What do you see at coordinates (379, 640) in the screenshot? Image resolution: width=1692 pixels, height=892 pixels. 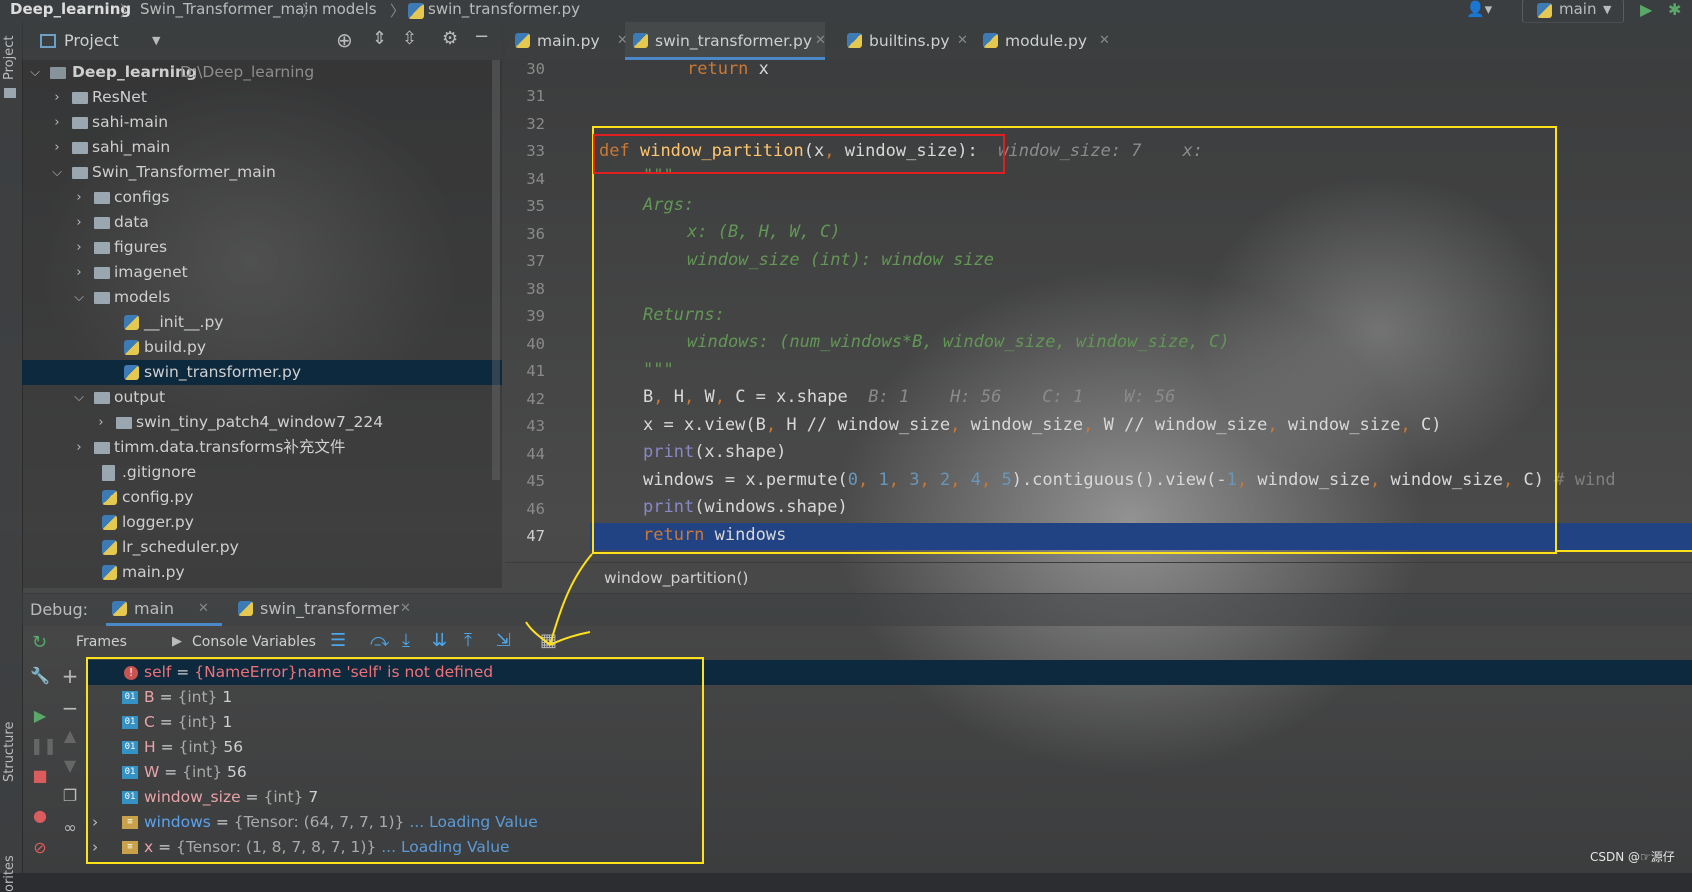 I see `step-over-icon: ⤼` at bounding box center [379, 640].